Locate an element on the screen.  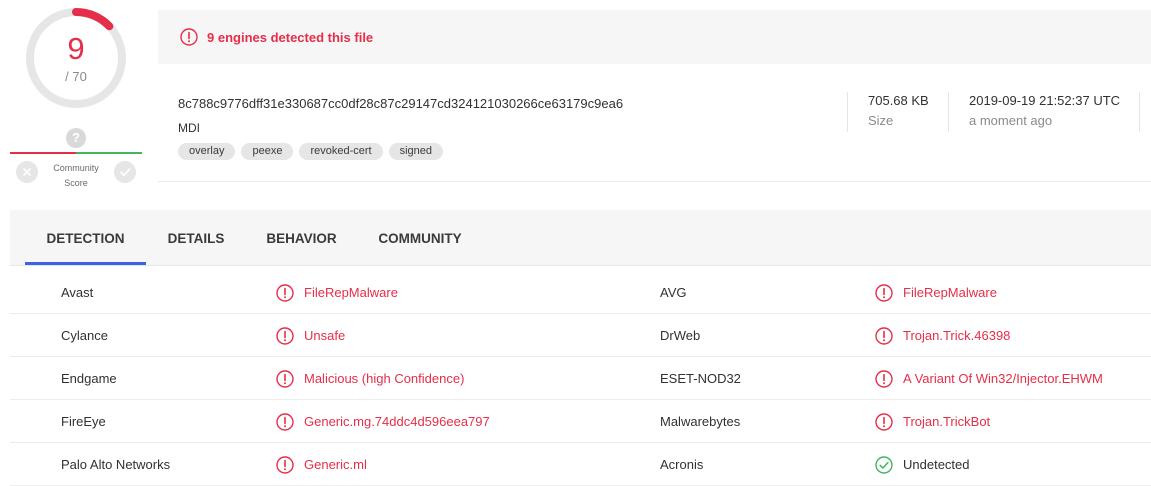
score-total-engines: / 70 is located at coordinates (76, 76).